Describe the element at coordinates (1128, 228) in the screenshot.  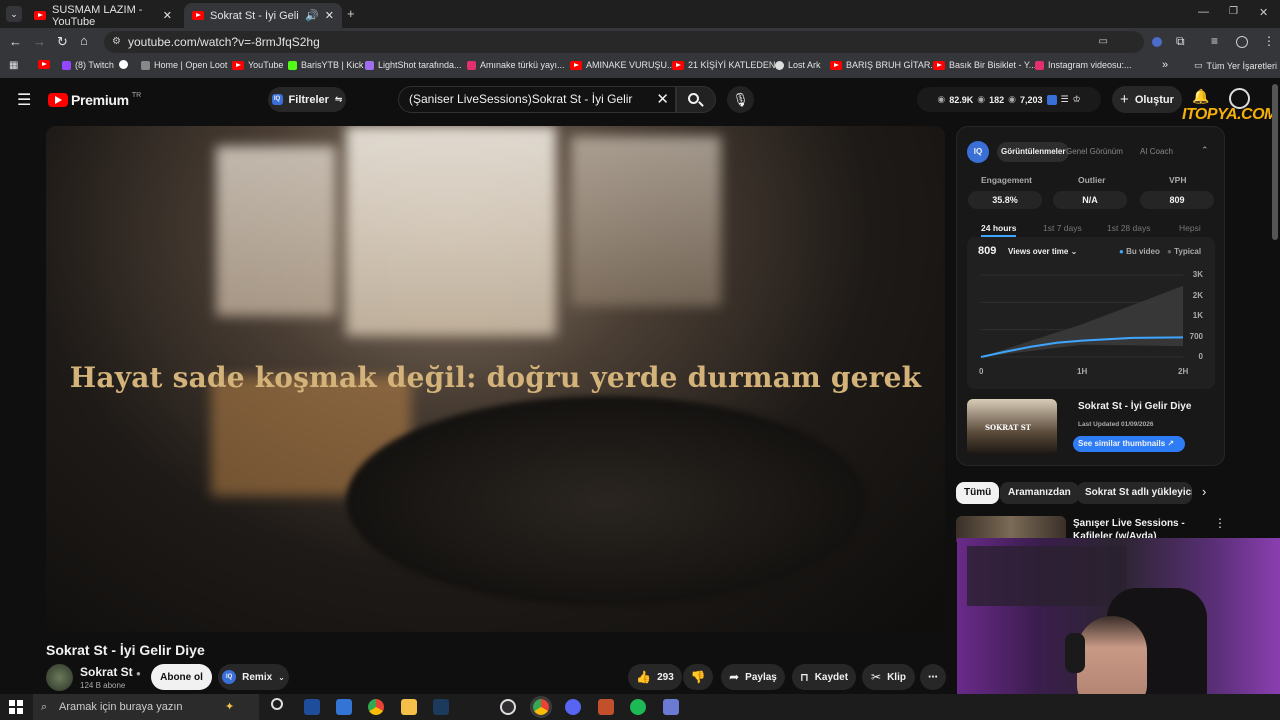
I see `range-28d: 1st 28 days` at that location.